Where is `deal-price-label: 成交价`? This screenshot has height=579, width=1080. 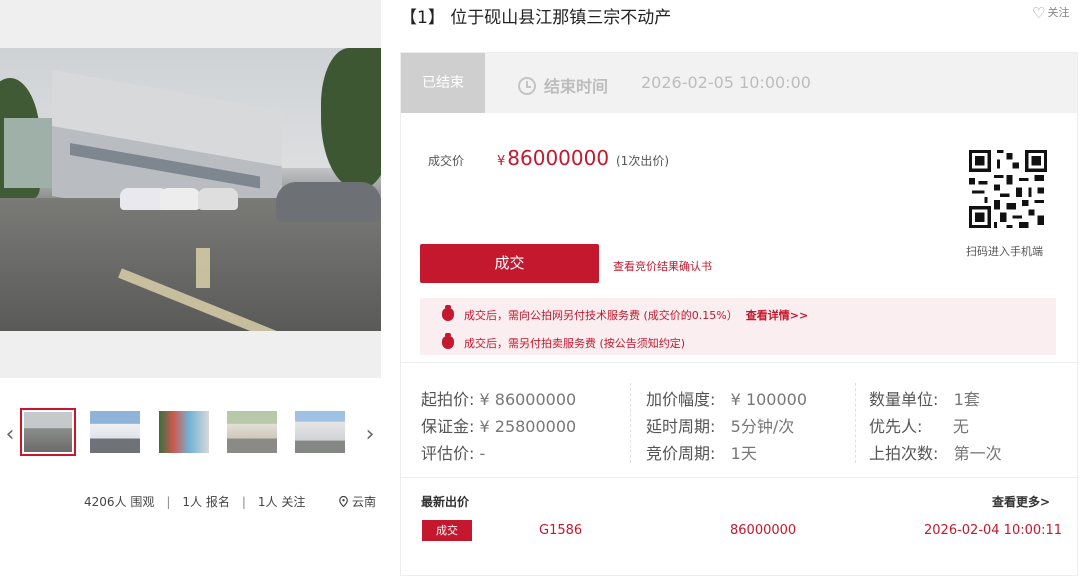 deal-price-label: 成交价 is located at coordinates (446, 161).